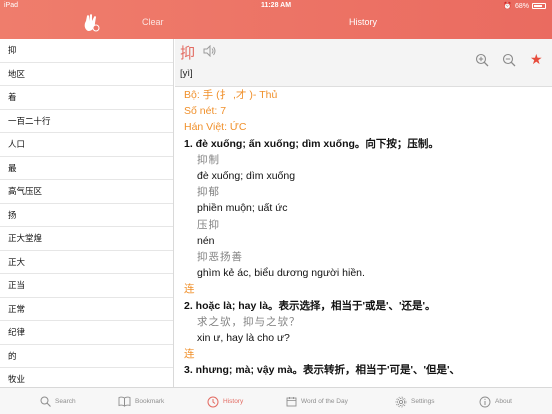 This screenshot has width=552, height=414. What do you see at coordinates (401, 401) in the screenshot?
I see `gear-icon` at bounding box center [401, 401].